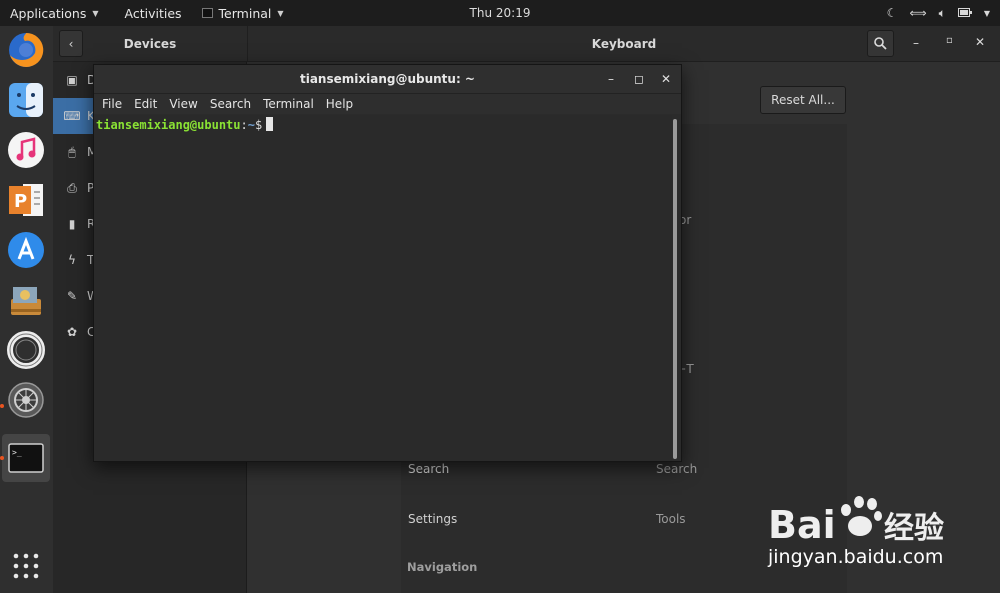  I want to click on terminal-small-icon, so click(207, 13).